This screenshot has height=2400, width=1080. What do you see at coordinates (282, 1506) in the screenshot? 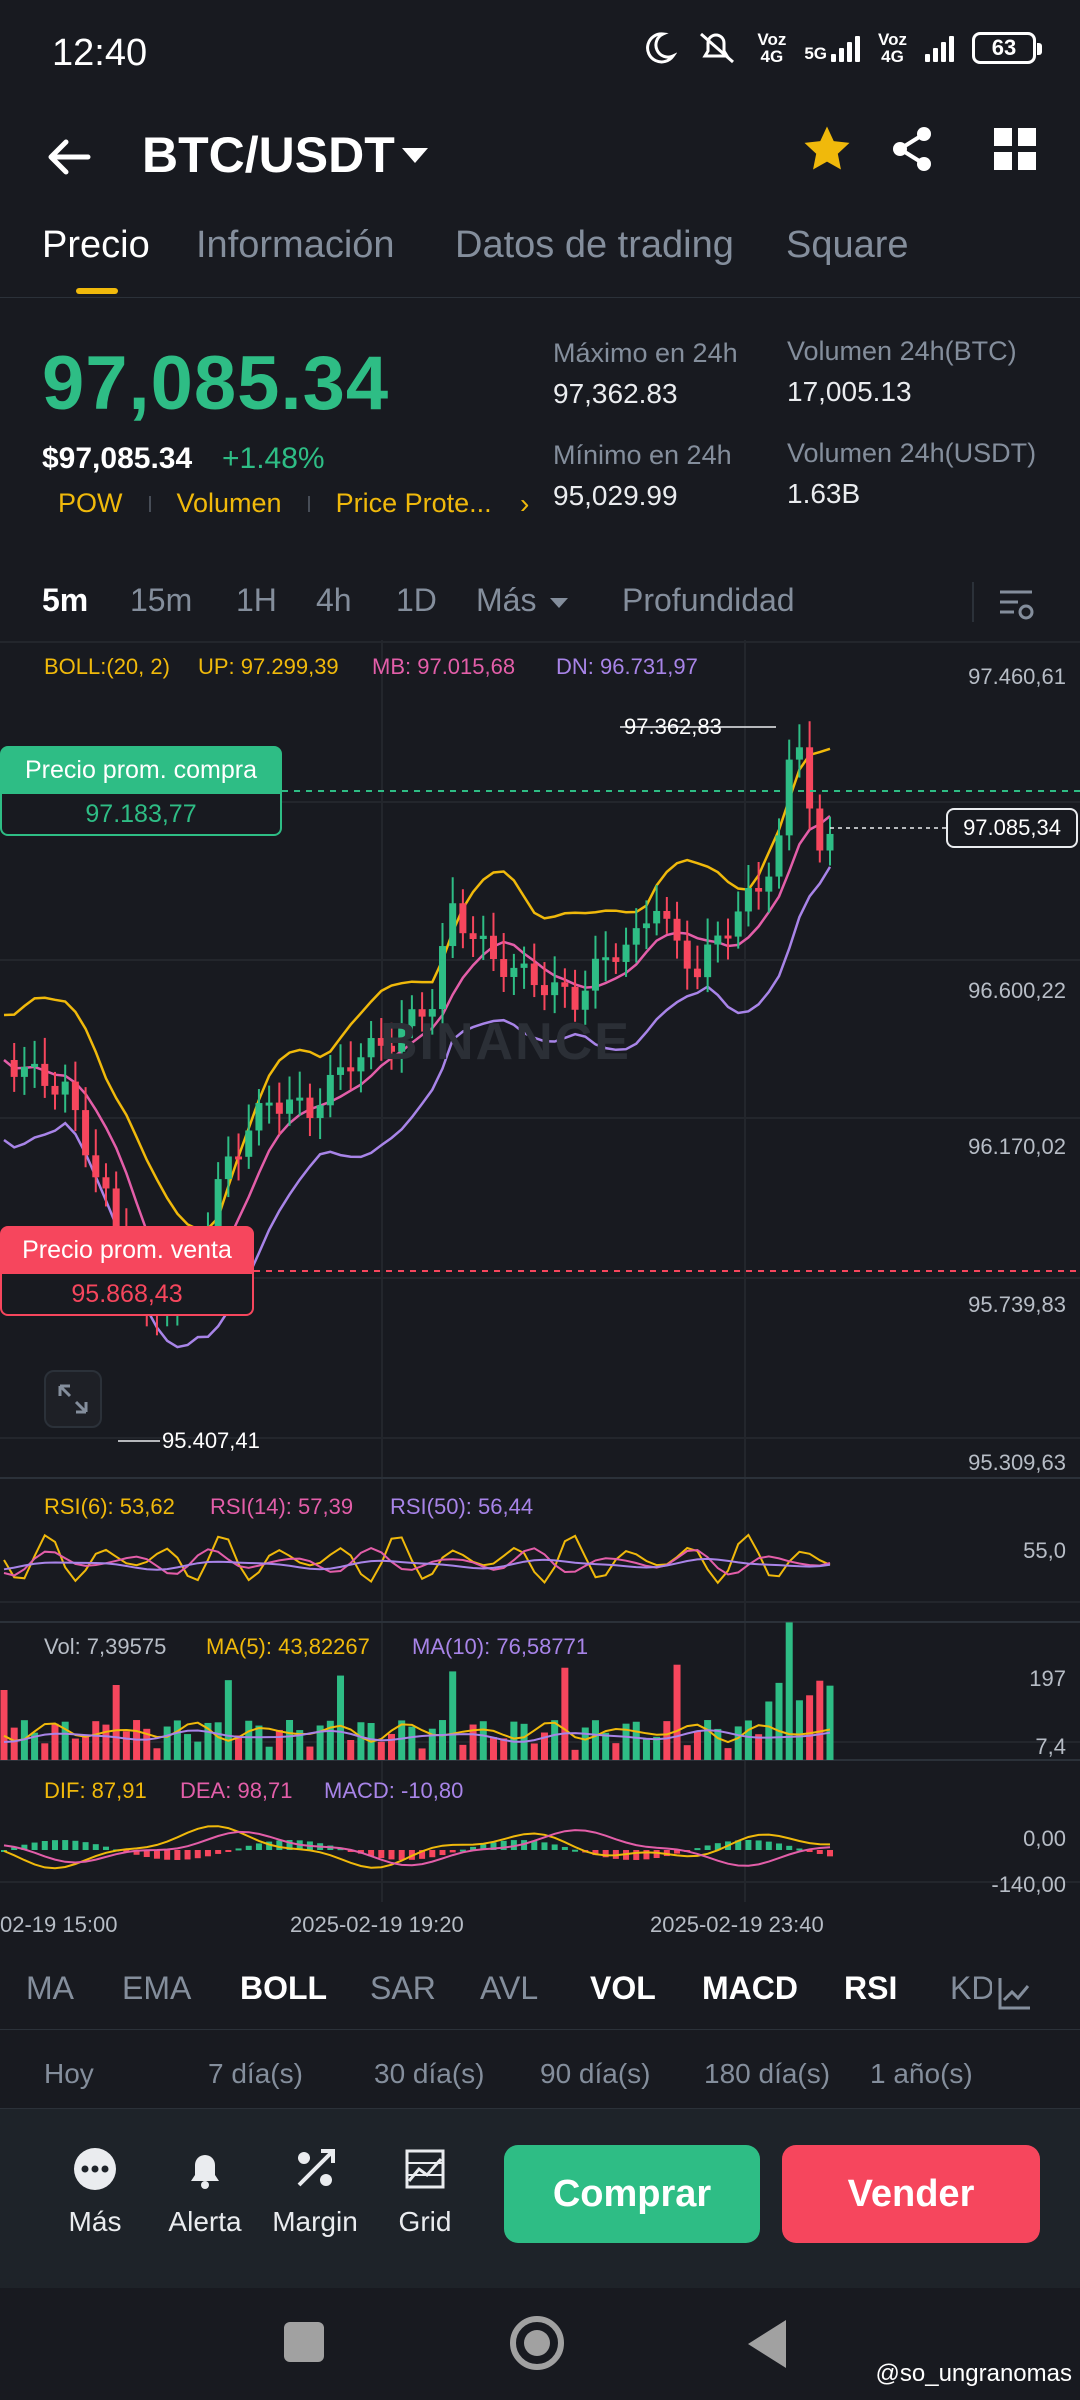
I see `rsi14-label: RSI(14): 57,39` at bounding box center [282, 1506].